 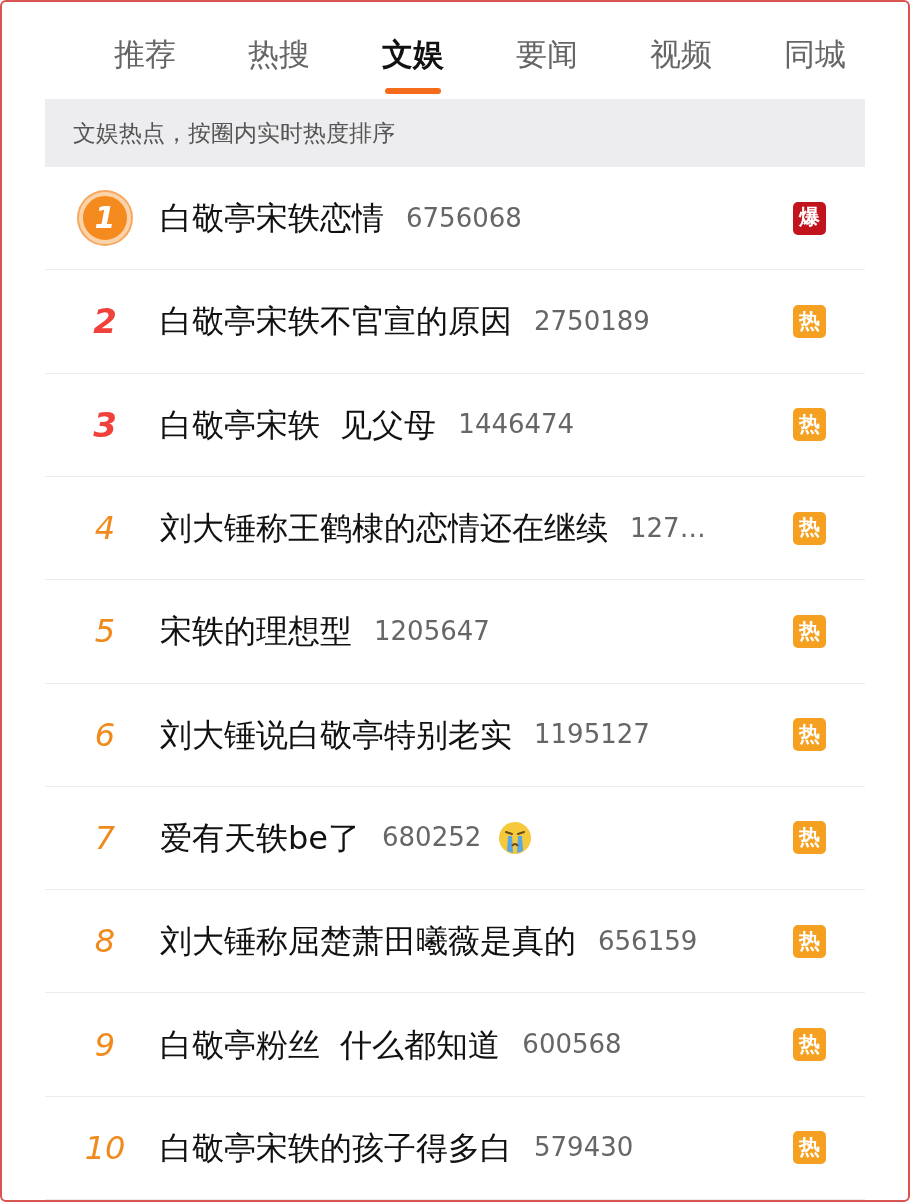 I want to click on hot-search-row: 5 宋轶的理想型 1205647 热, so click(x=455, y=632).